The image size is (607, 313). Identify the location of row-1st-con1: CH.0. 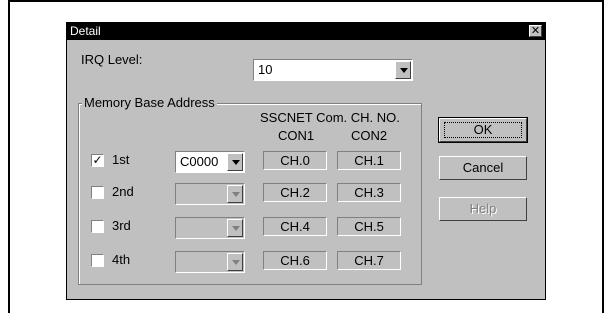
(295, 160).